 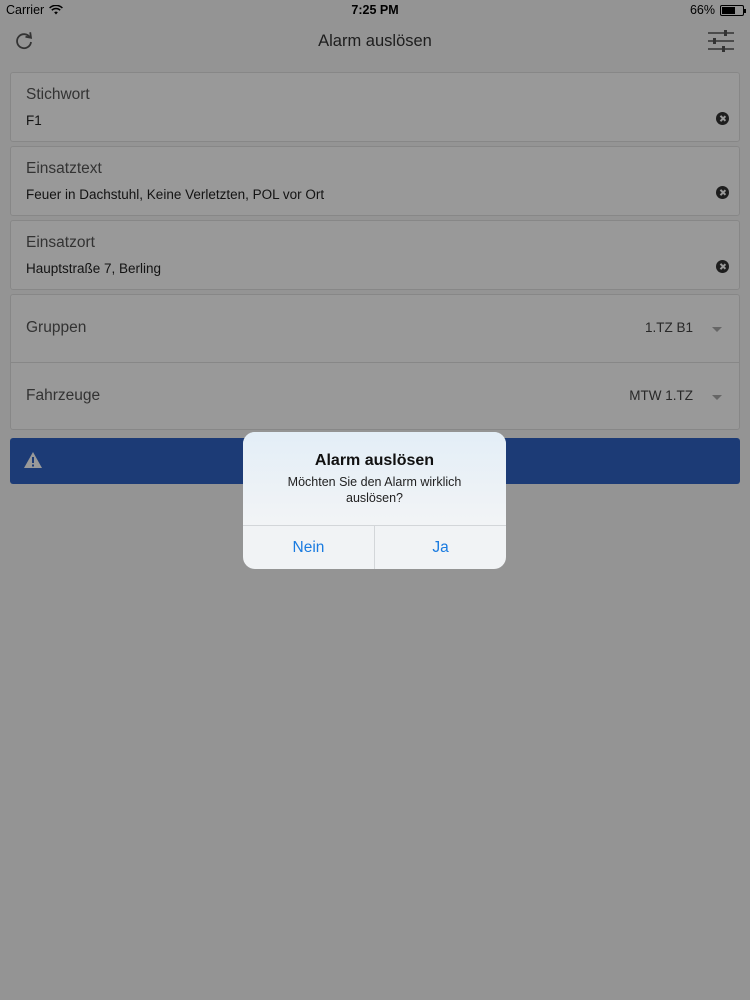 What do you see at coordinates (440, 547) in the screenshot?
I see `alert-confirm-button: Ja` at bounding box center [440, 547].